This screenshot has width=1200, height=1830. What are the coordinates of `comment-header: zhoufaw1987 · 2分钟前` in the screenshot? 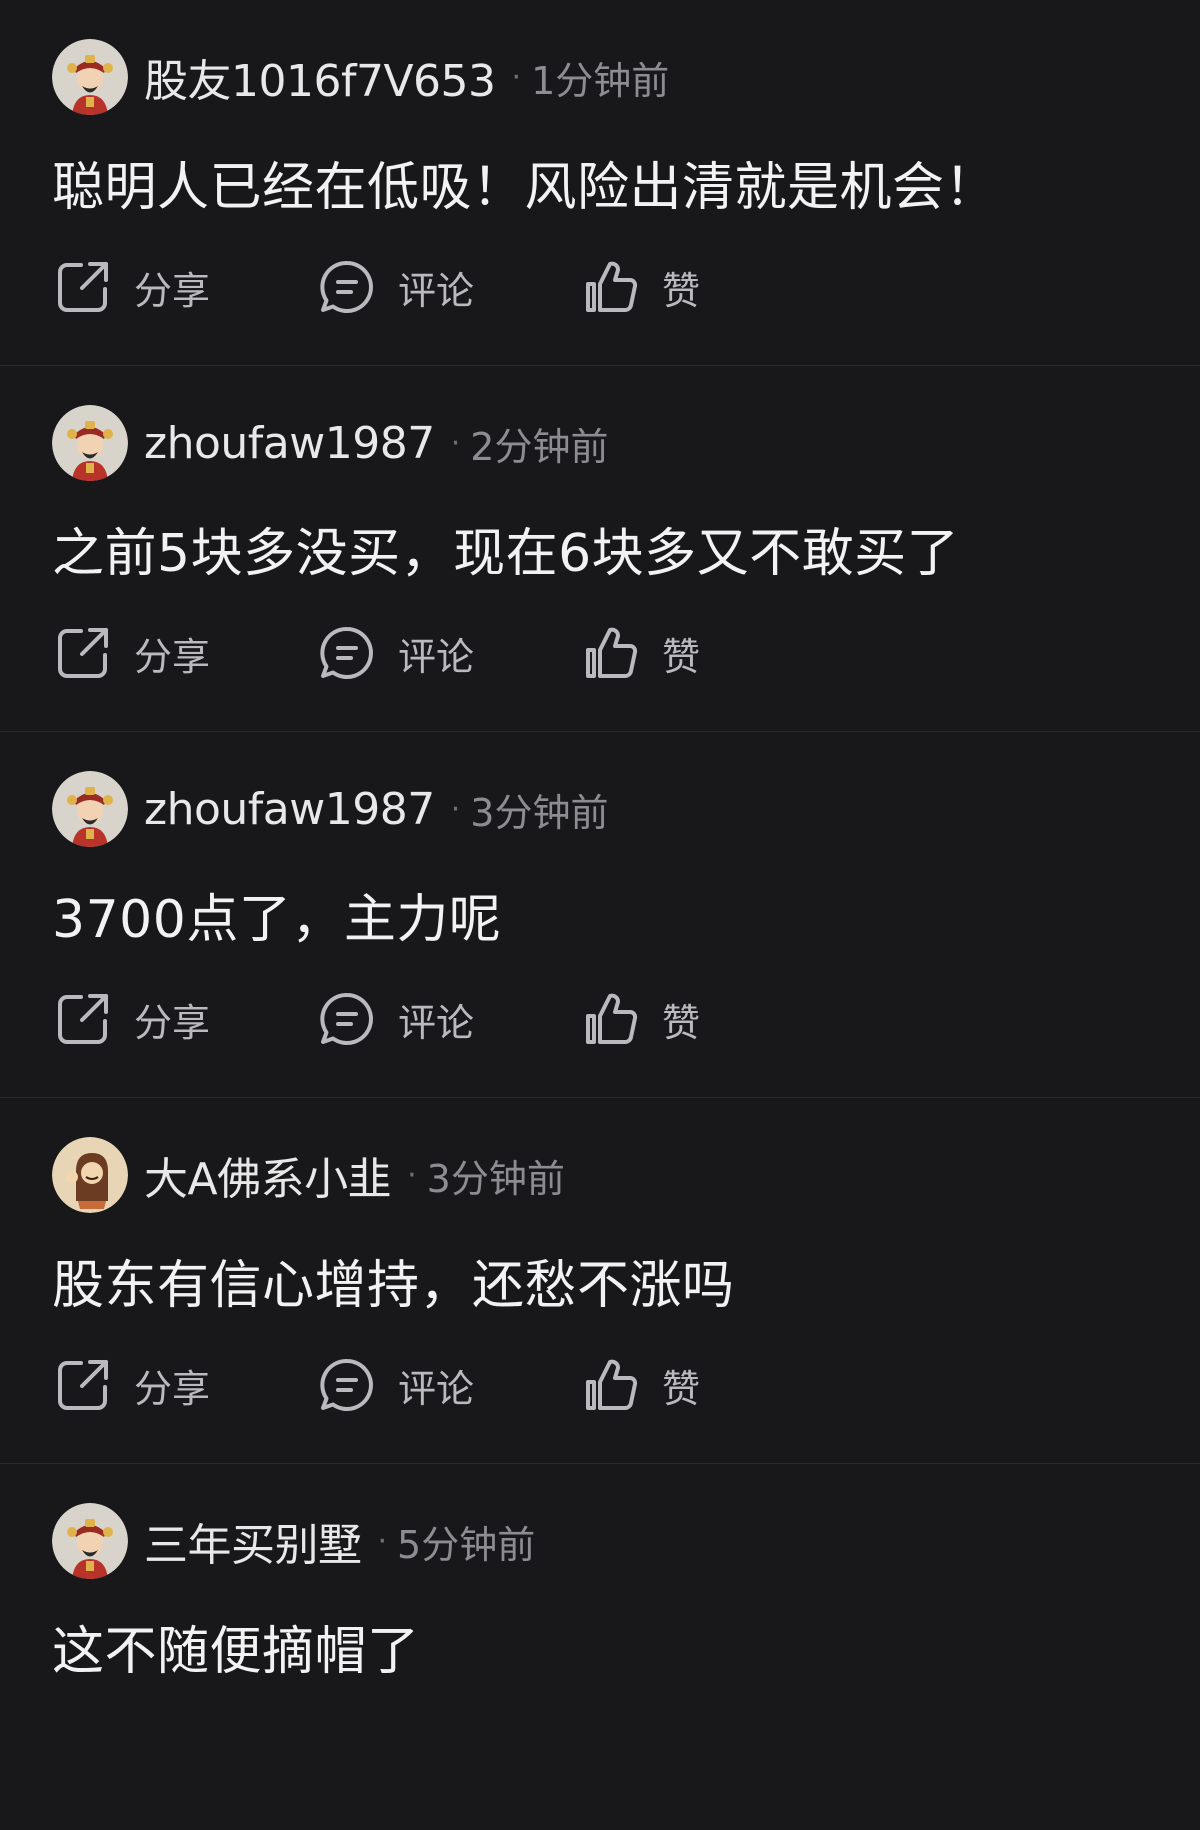 It's located at (330, 443).